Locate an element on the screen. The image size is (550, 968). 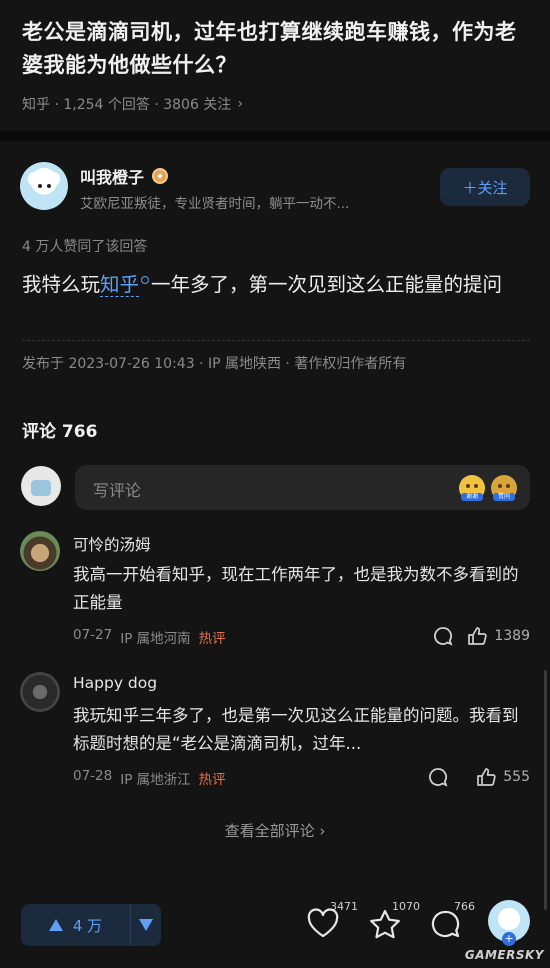
follow-button: ＋关注 is located at coordinates (485, 187).